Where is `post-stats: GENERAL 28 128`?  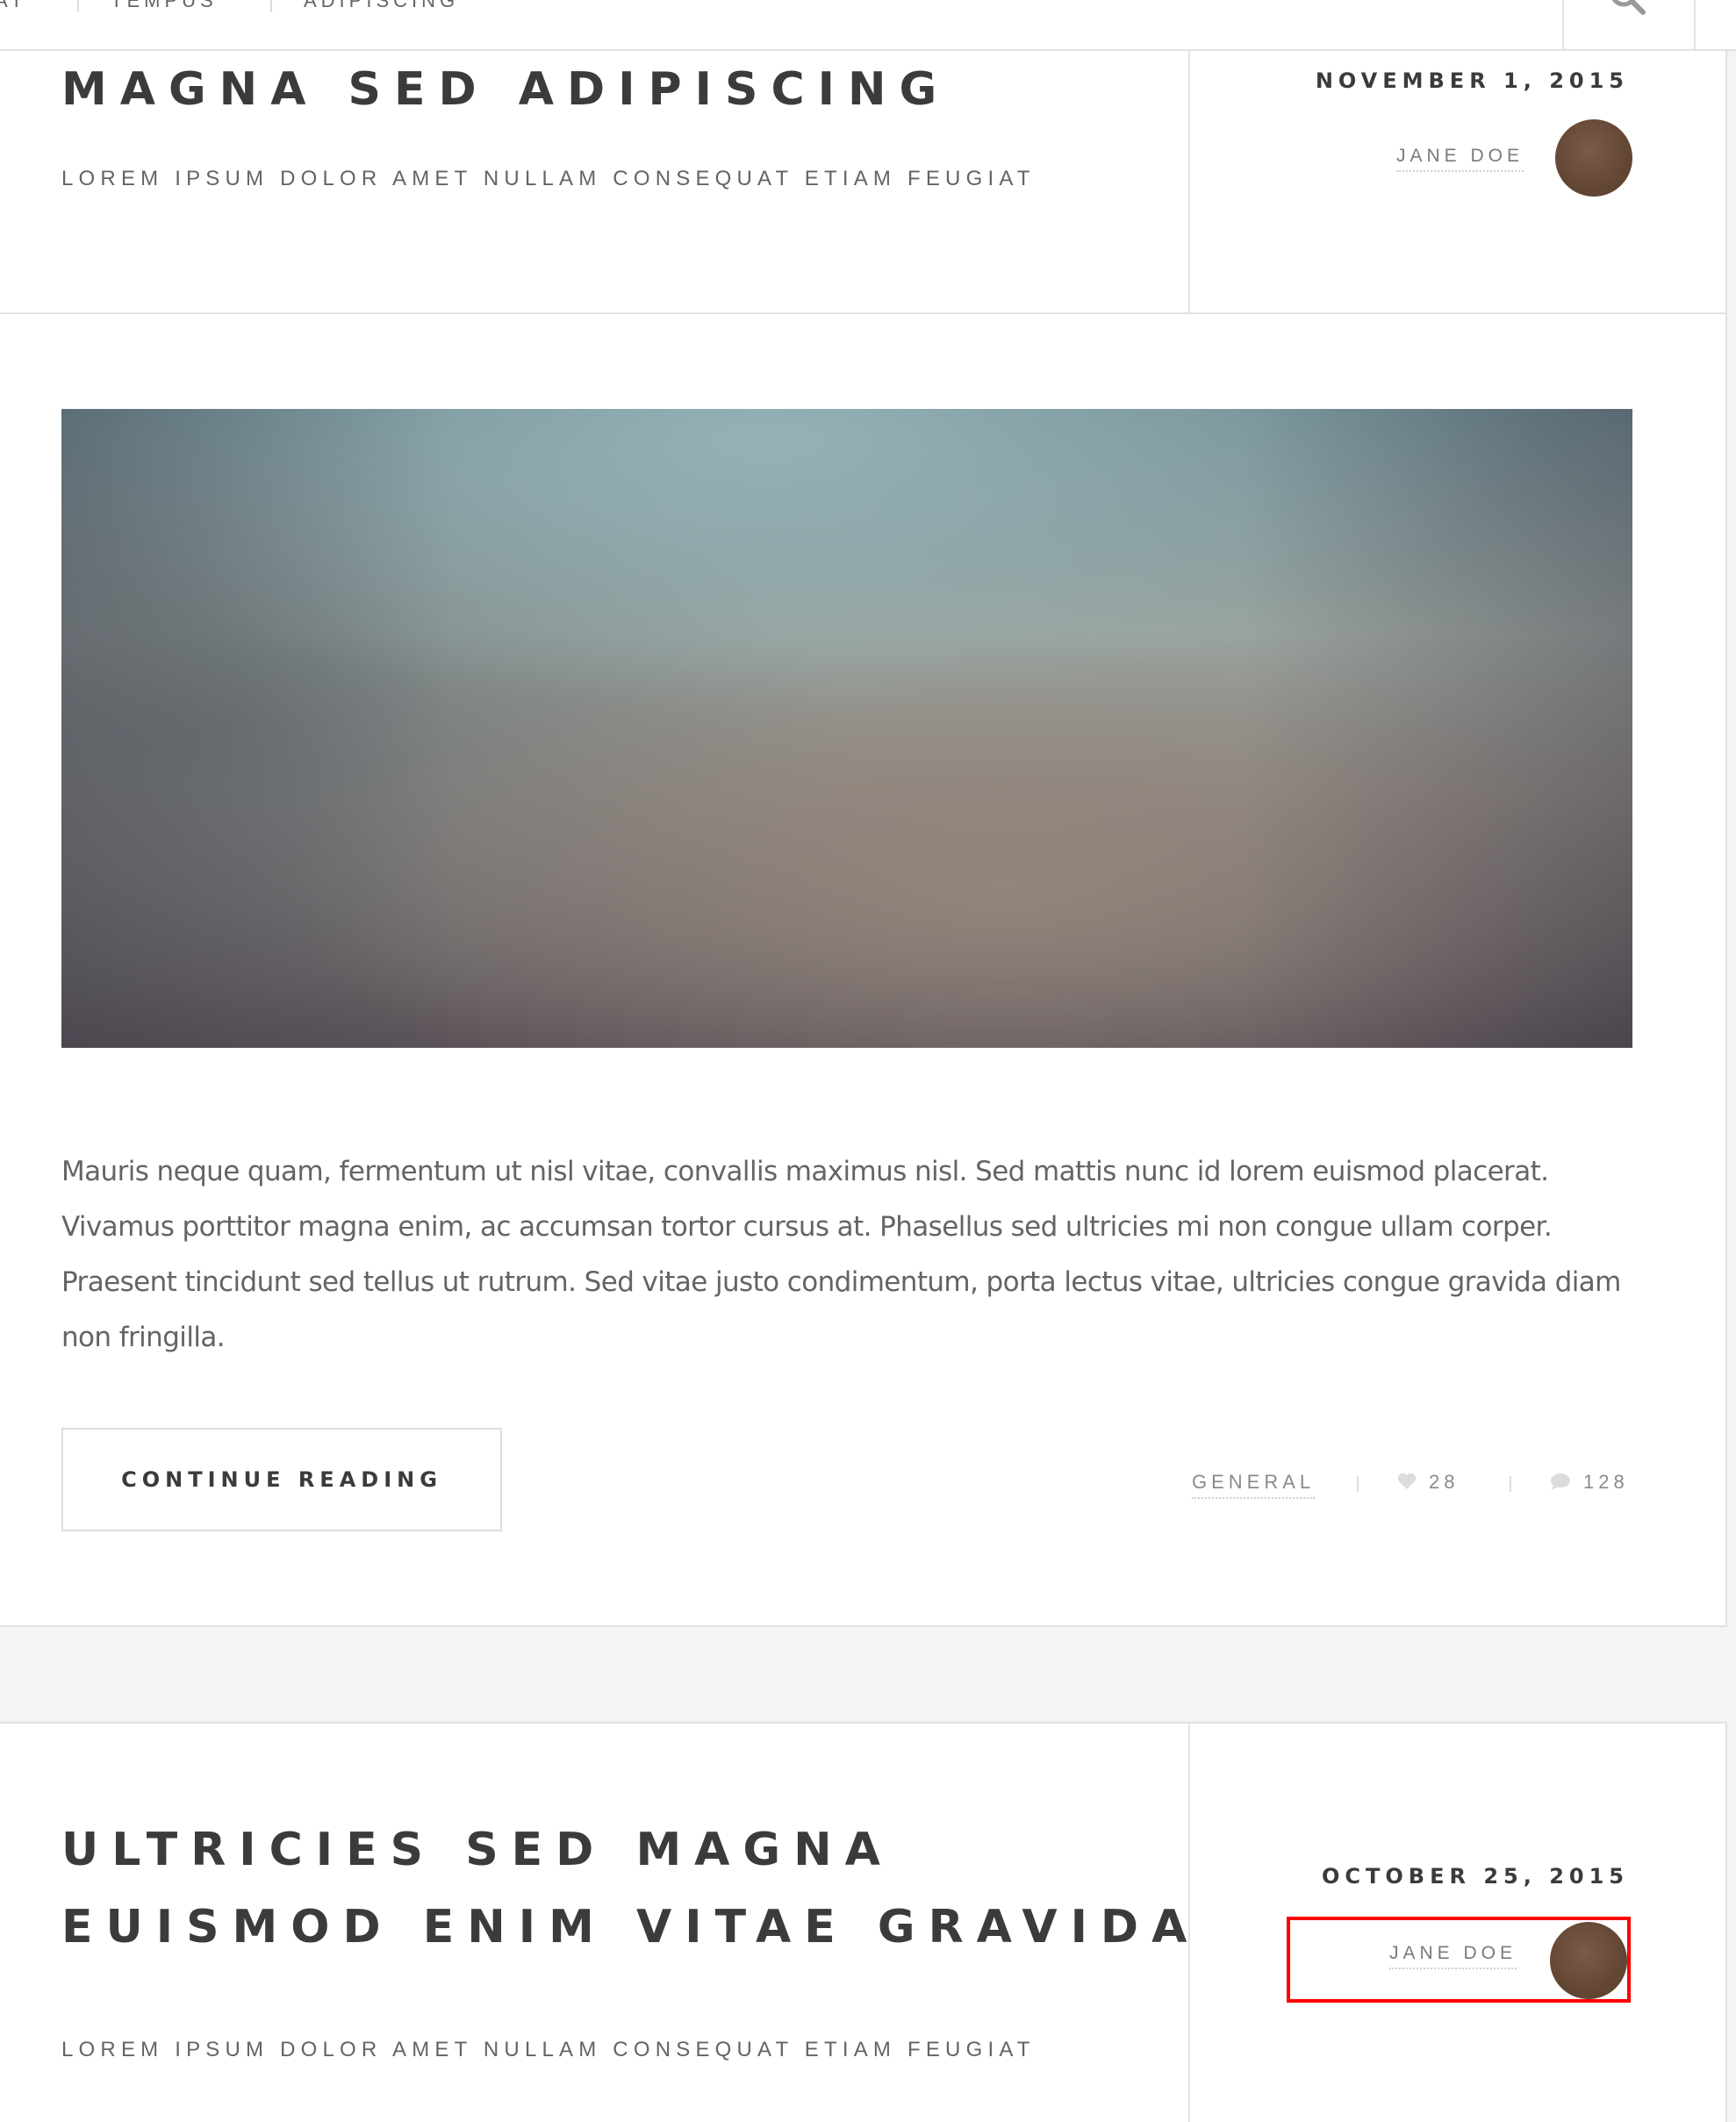
post-stats: GENERAL 28 128 is located at coordinates (863, 1485).